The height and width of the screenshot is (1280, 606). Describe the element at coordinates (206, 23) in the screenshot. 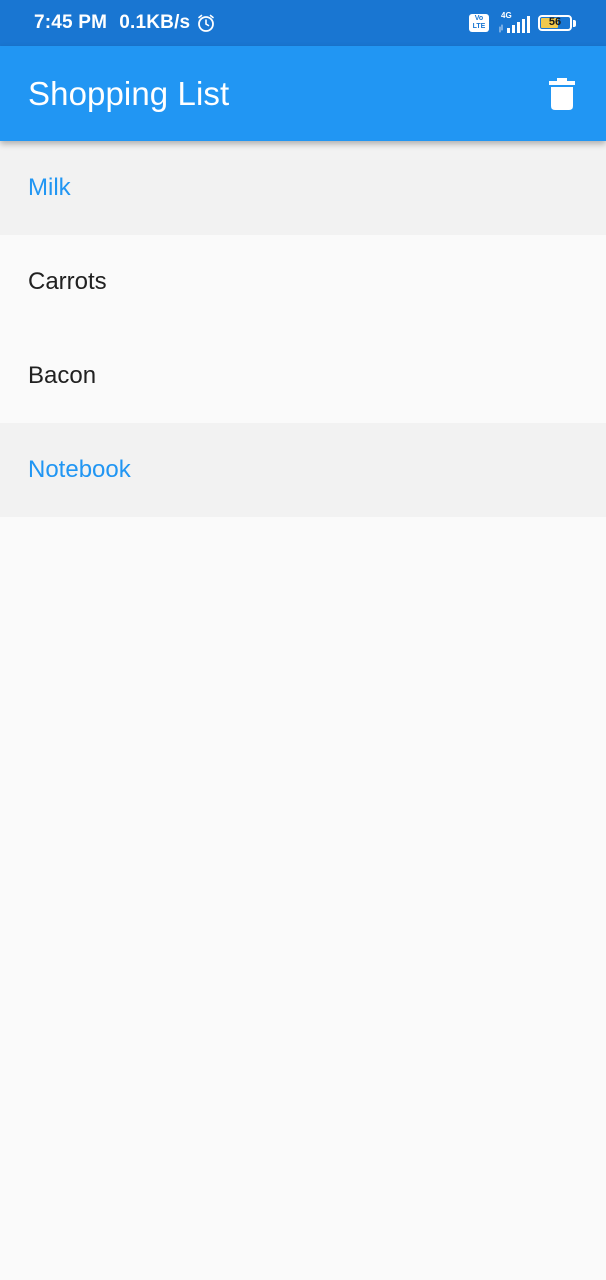

I see `alarm-icon` at that location.